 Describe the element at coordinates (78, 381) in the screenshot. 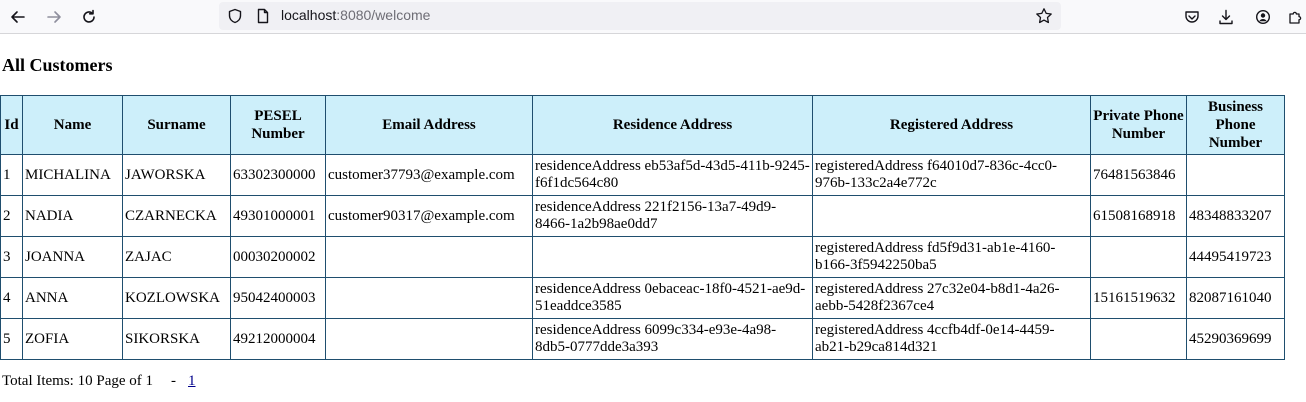

I see `pagination-summary: Total Items: 10 Page of 1` at that location.